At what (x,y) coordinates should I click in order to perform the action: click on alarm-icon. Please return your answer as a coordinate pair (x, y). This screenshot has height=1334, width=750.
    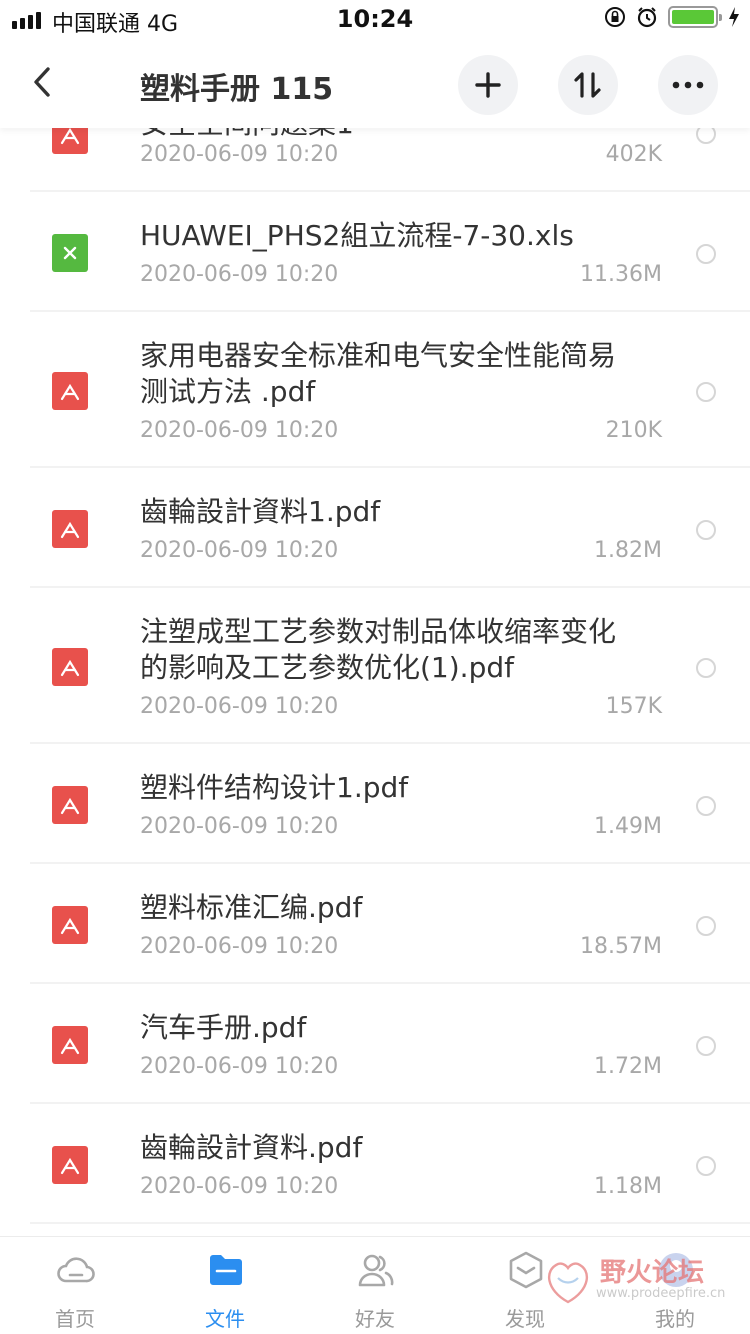
    Looking at the image, I should click on (647, 17).